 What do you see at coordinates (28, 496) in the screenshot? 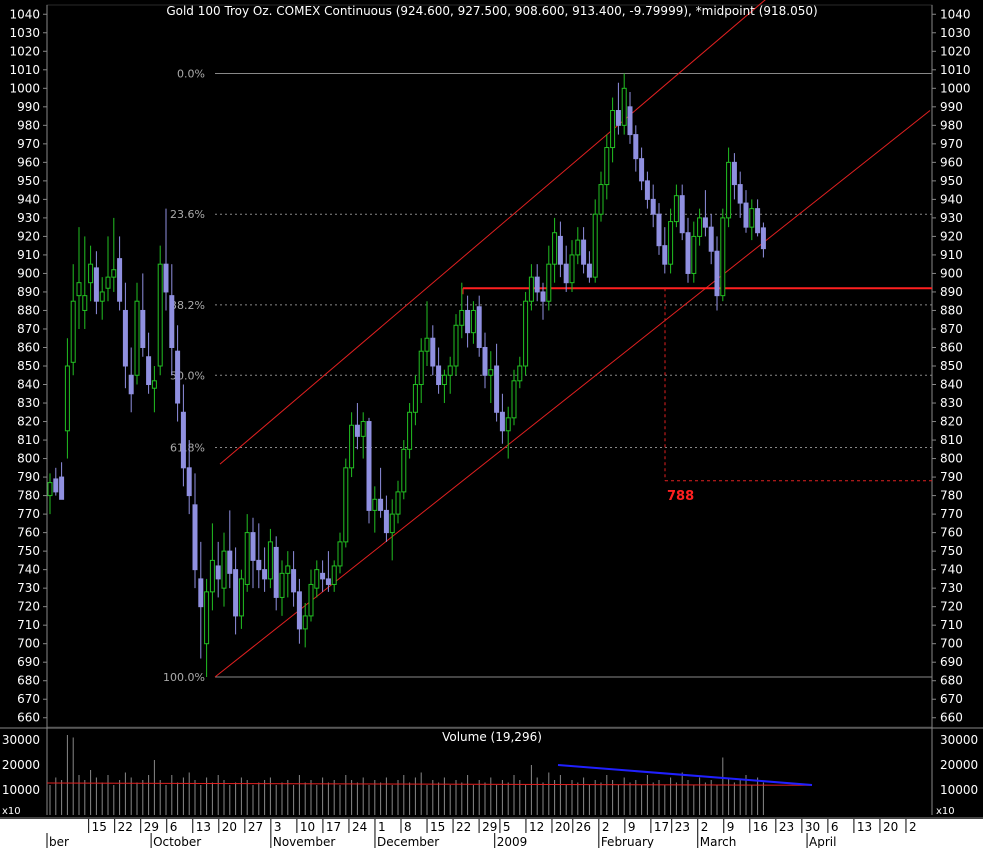
I see `y-tick-label-left: 780` at bounding box center [28, 496].